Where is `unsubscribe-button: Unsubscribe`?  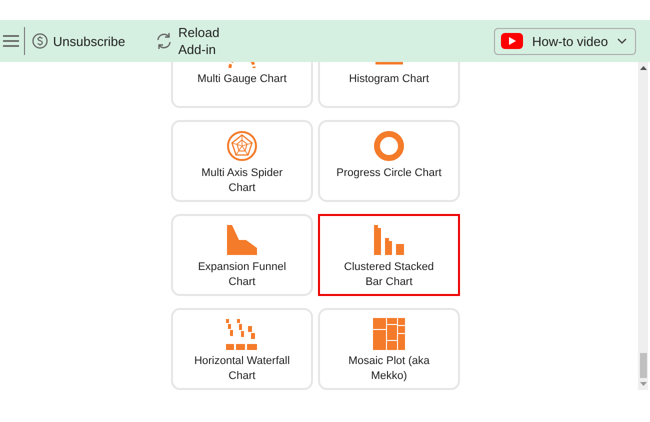 unsubscribe-button: Unsubscribe is located at coordinates (79, 41).